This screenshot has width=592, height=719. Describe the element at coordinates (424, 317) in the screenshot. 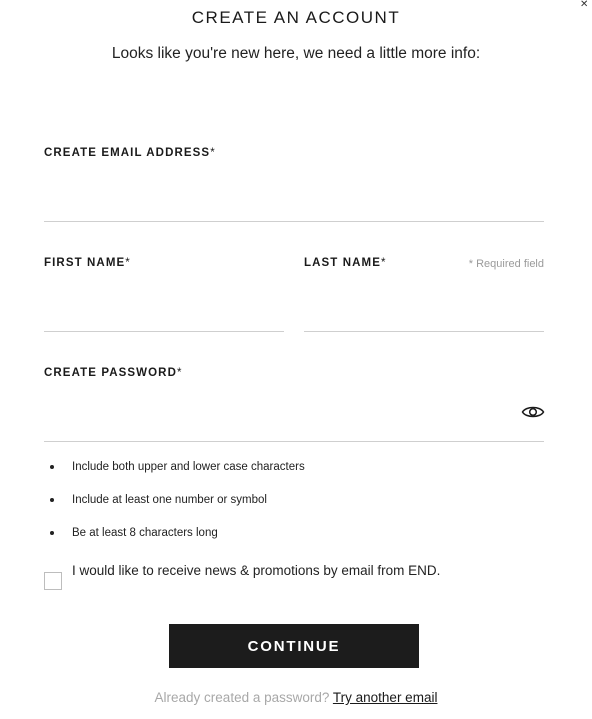

I see `last-name-field` at that location.